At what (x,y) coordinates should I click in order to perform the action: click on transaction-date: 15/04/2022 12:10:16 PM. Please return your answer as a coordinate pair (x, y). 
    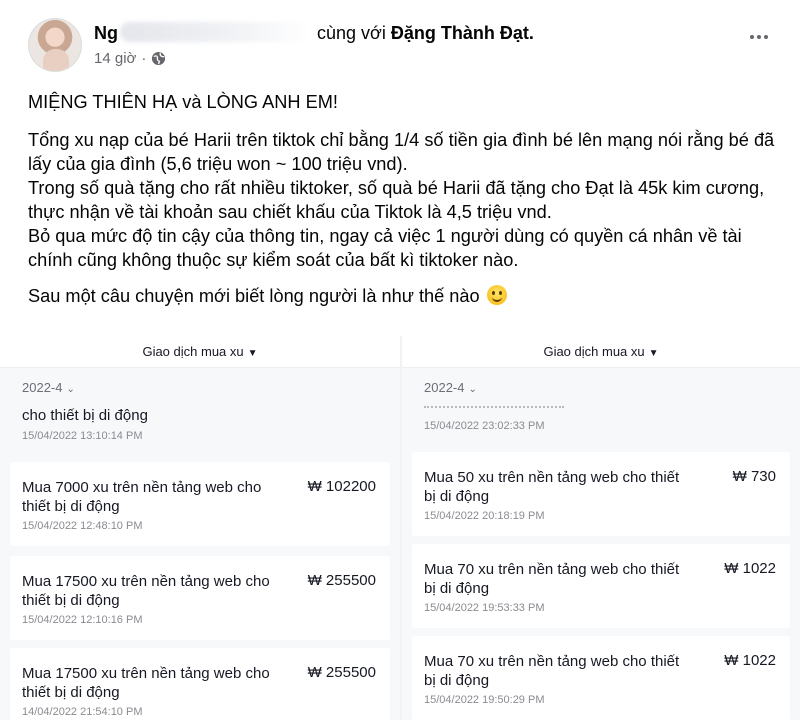
    Looking at the image, I should click on (82, 620).